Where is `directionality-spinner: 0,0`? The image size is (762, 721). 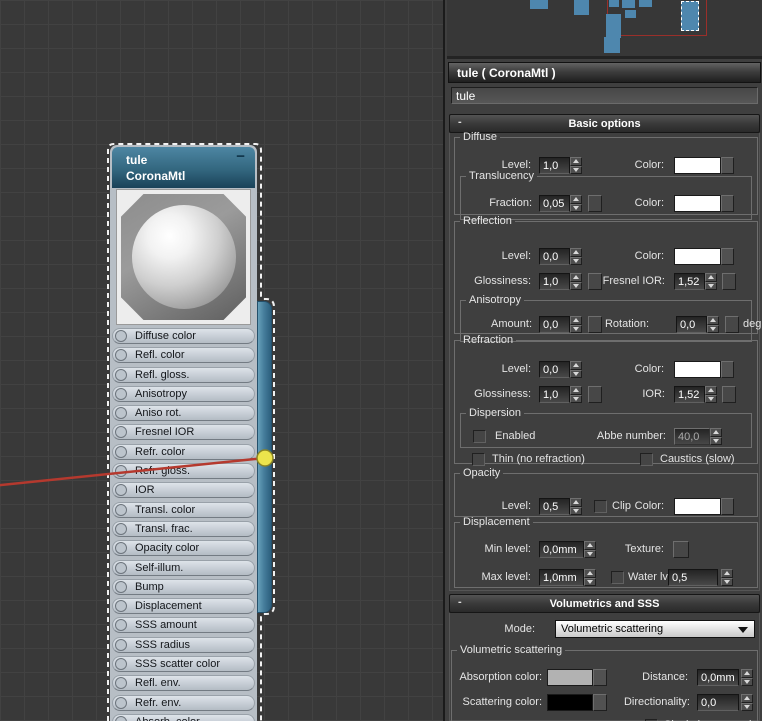
directionality-spinner: 0,0 is located at coordinates (718, 702).